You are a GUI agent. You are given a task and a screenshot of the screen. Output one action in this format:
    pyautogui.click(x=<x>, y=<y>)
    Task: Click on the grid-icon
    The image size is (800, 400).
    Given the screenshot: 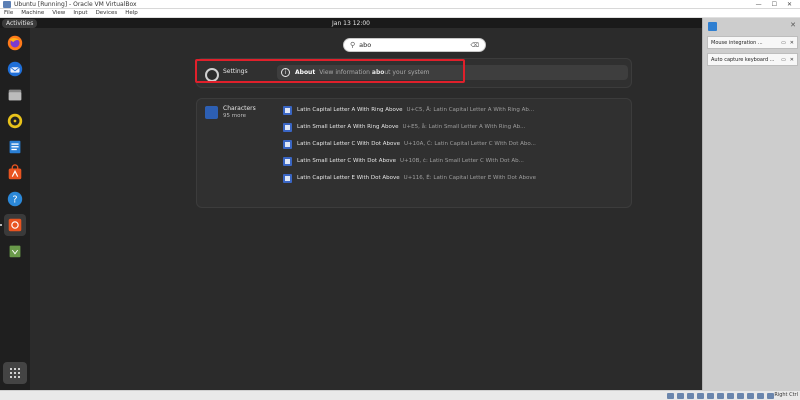 What is the action you would take?
    pyautogui.click(x=15, y=373)
    